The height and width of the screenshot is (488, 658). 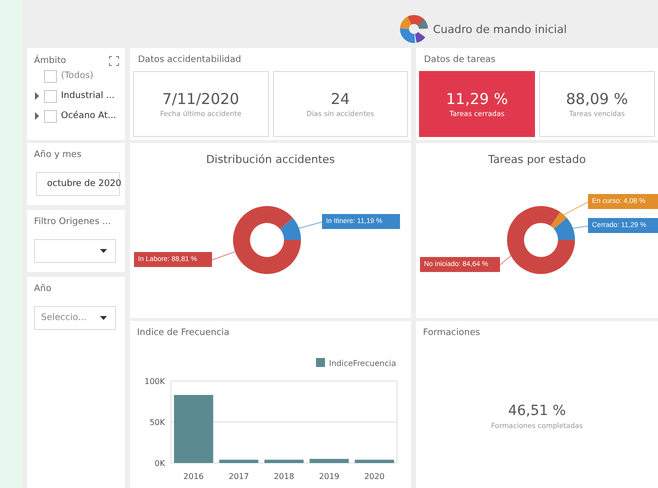 What do you see at coordinates (201, 99) in the screenshot?
I see `kpi-value: 7/11/2020` at bounding box center [201, 99].